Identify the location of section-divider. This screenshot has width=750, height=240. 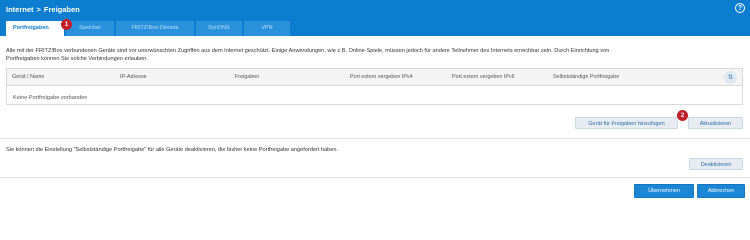
(375, 138).